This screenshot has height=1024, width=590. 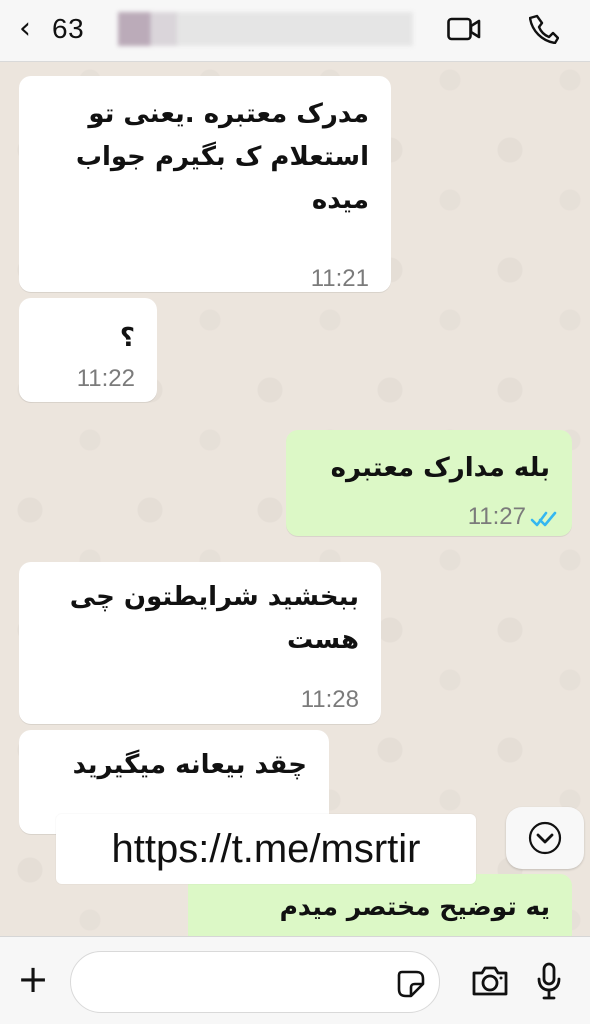 I want to click on chat-header: ‹ 63, so click(x=295, y=31).